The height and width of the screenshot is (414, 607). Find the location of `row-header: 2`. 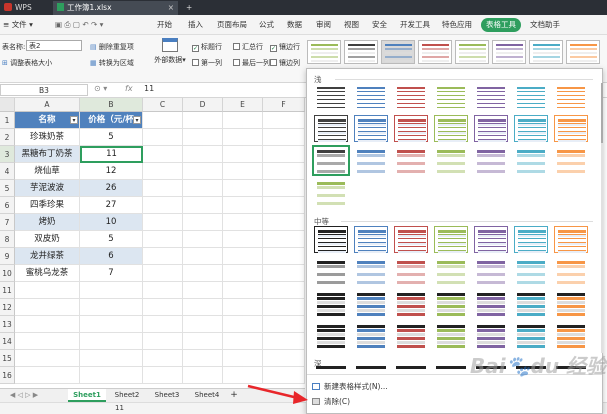

row-header: 2 is located at coordinates (7, 137).